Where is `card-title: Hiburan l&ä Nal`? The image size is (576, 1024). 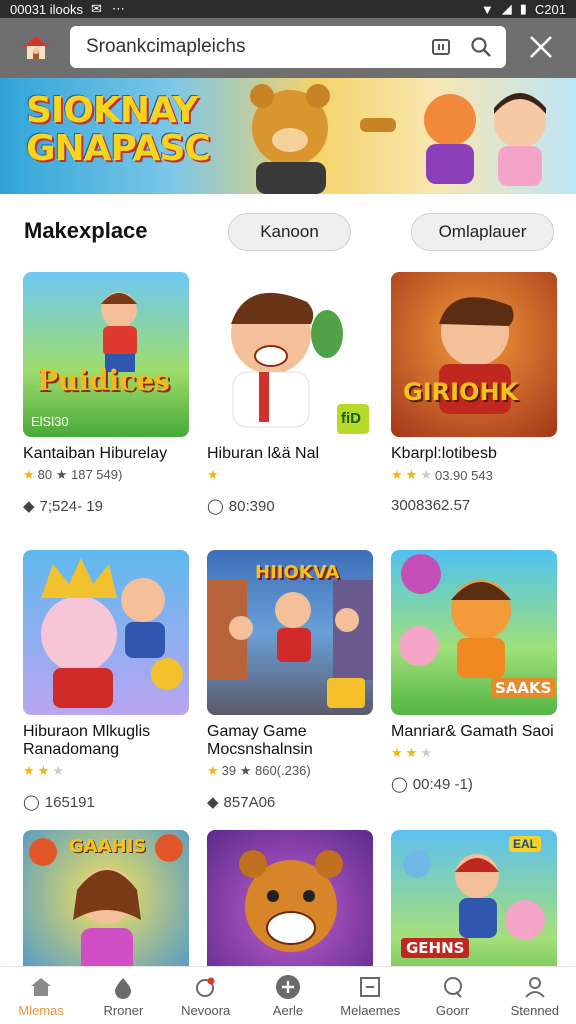 card-title: Hiburan l&ä Nal is located at coordinates (263, 453).